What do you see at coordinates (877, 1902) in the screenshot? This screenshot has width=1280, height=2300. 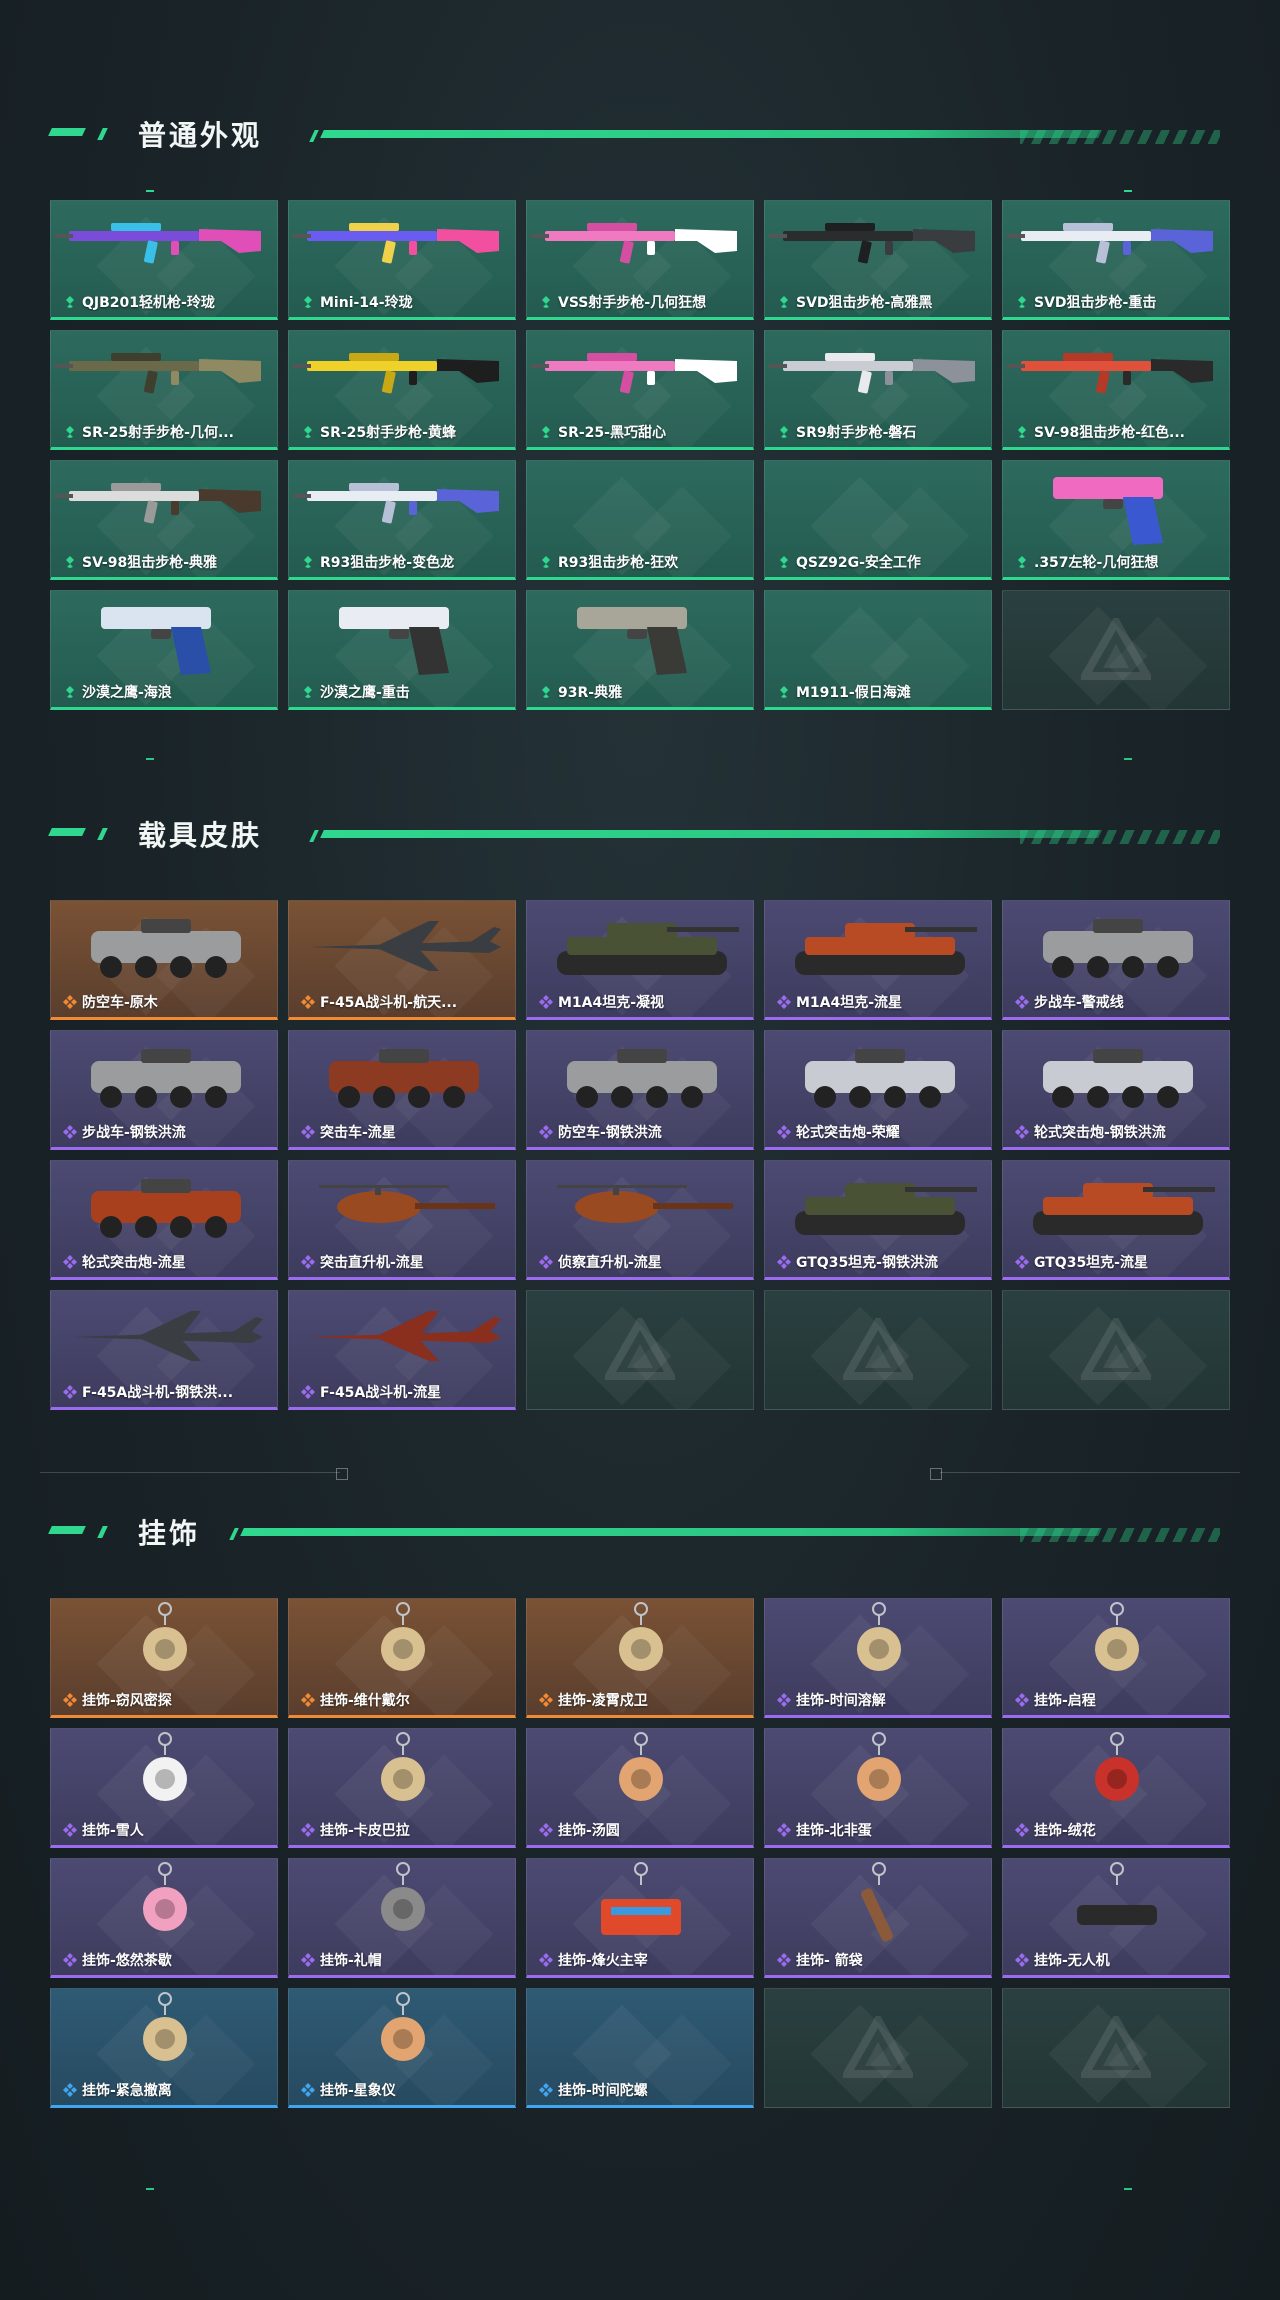 I see `charm-quiver-icon` at bounding box center [877, 1902].